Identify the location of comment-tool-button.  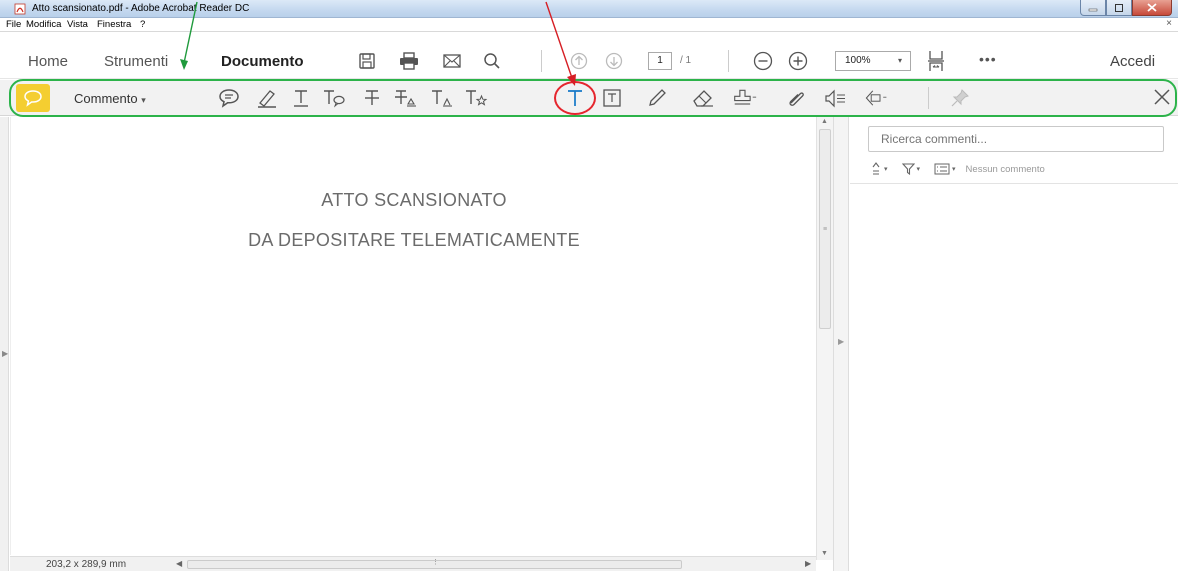
(33, 98).